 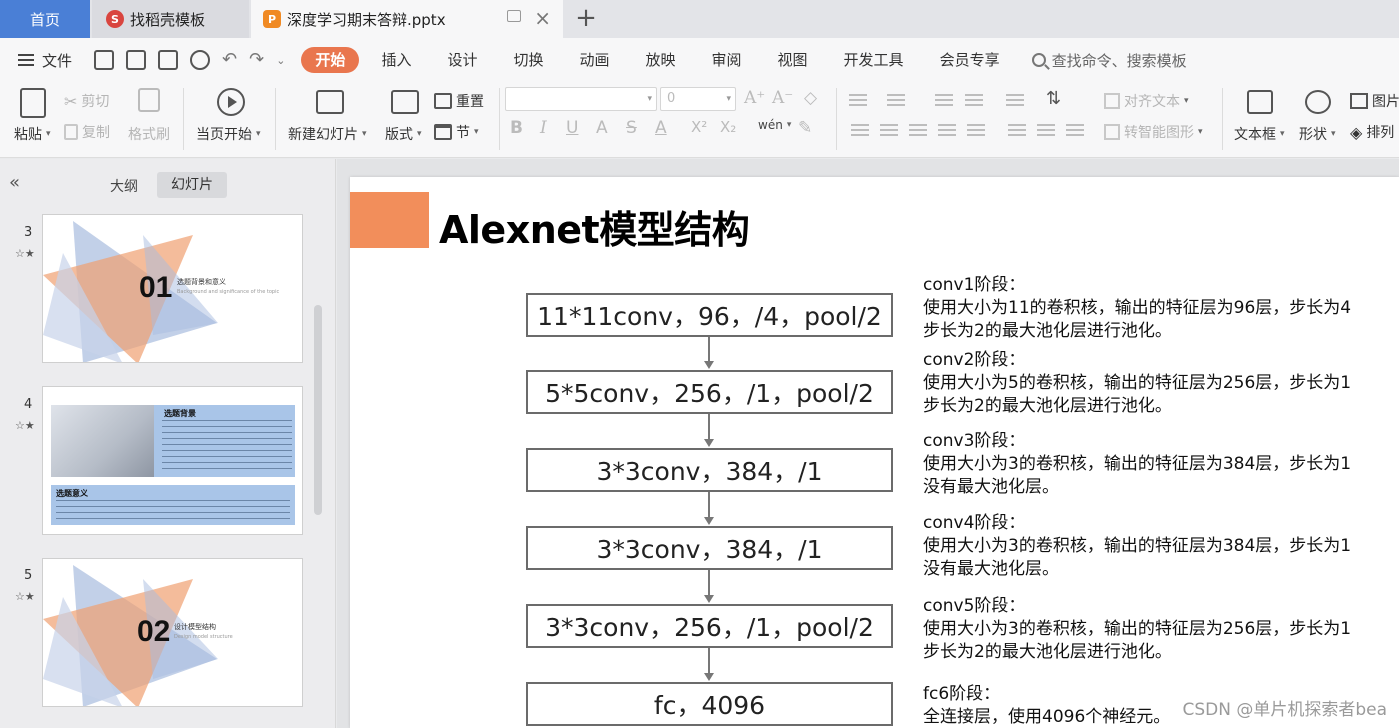 I want to click on slides-view-tab: 幻灯片, so click(x=192, y=185).